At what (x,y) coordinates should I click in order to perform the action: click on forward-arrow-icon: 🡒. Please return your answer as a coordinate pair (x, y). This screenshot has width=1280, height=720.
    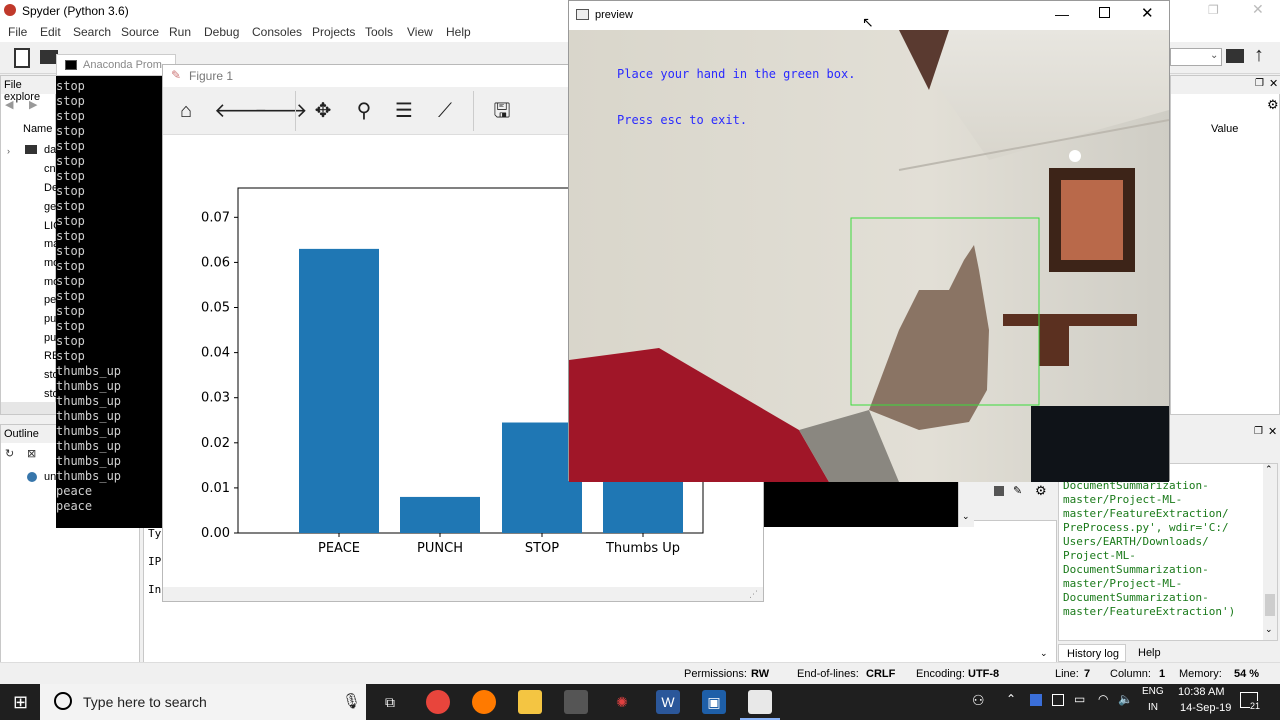
    Looking at the image, I should click on (281, 111).